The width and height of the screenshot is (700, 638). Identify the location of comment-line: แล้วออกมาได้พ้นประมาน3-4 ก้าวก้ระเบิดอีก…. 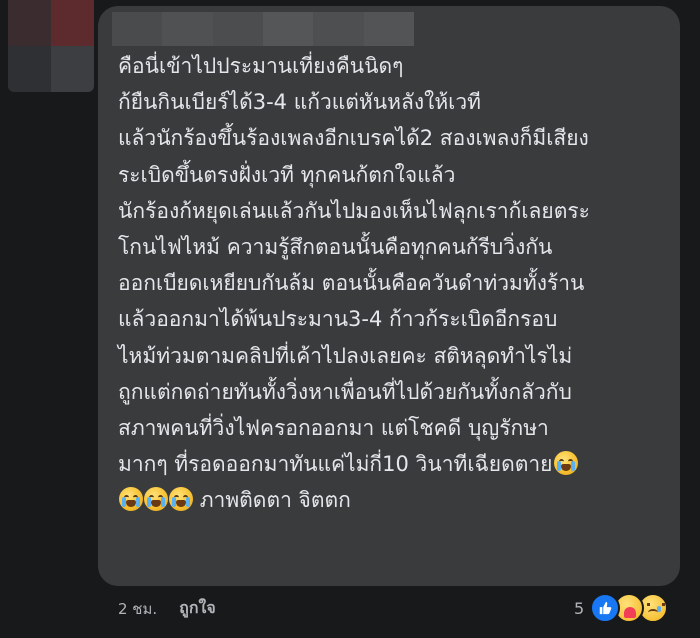
(338, 319).